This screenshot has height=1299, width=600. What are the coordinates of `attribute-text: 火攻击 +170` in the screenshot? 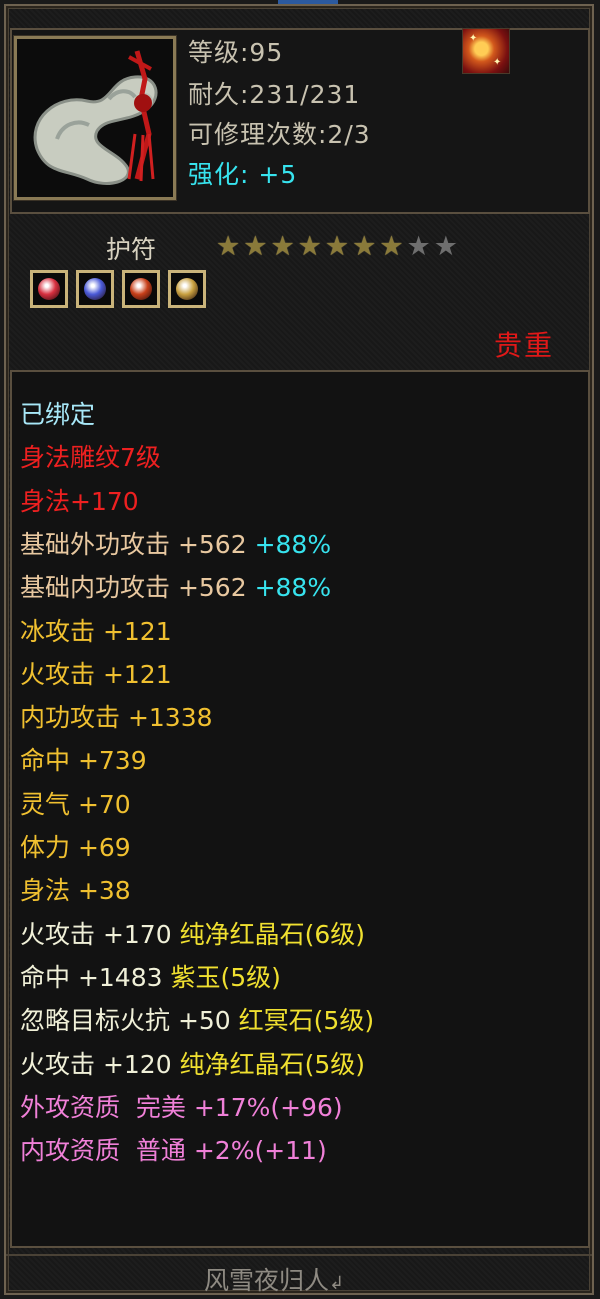 It's located at (100, 934).